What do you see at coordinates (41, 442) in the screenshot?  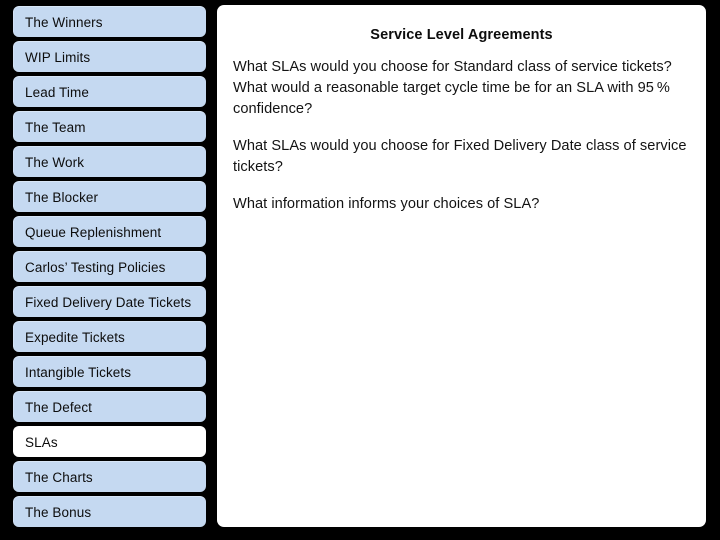 I see `sidebar-item-label: SLAs` at bounding box center [41, 442].